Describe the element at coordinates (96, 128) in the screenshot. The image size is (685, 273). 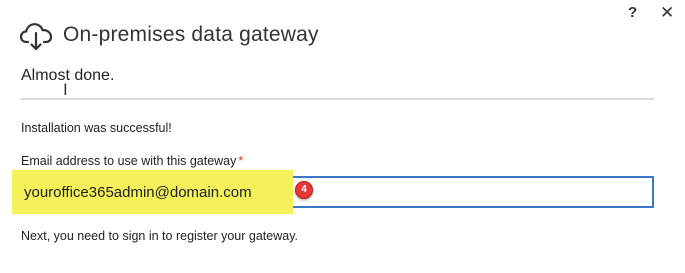
I see `installation-status: Installation was successful!` at that location.